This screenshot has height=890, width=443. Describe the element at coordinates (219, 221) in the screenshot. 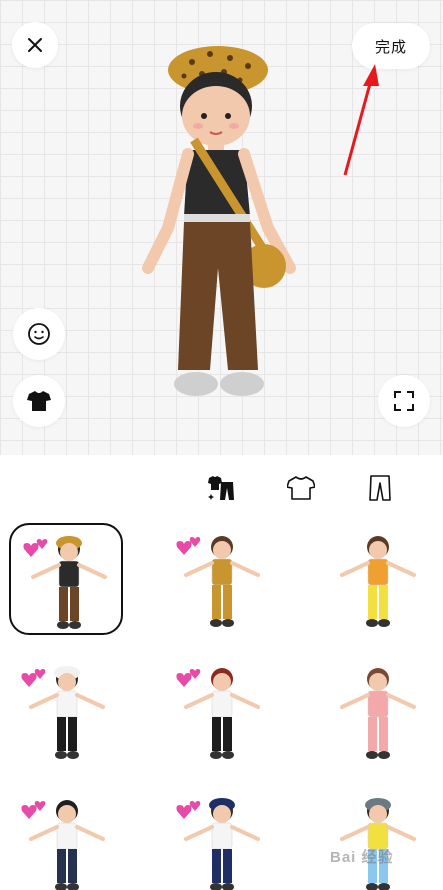

I see `avatar-figure` at that location.